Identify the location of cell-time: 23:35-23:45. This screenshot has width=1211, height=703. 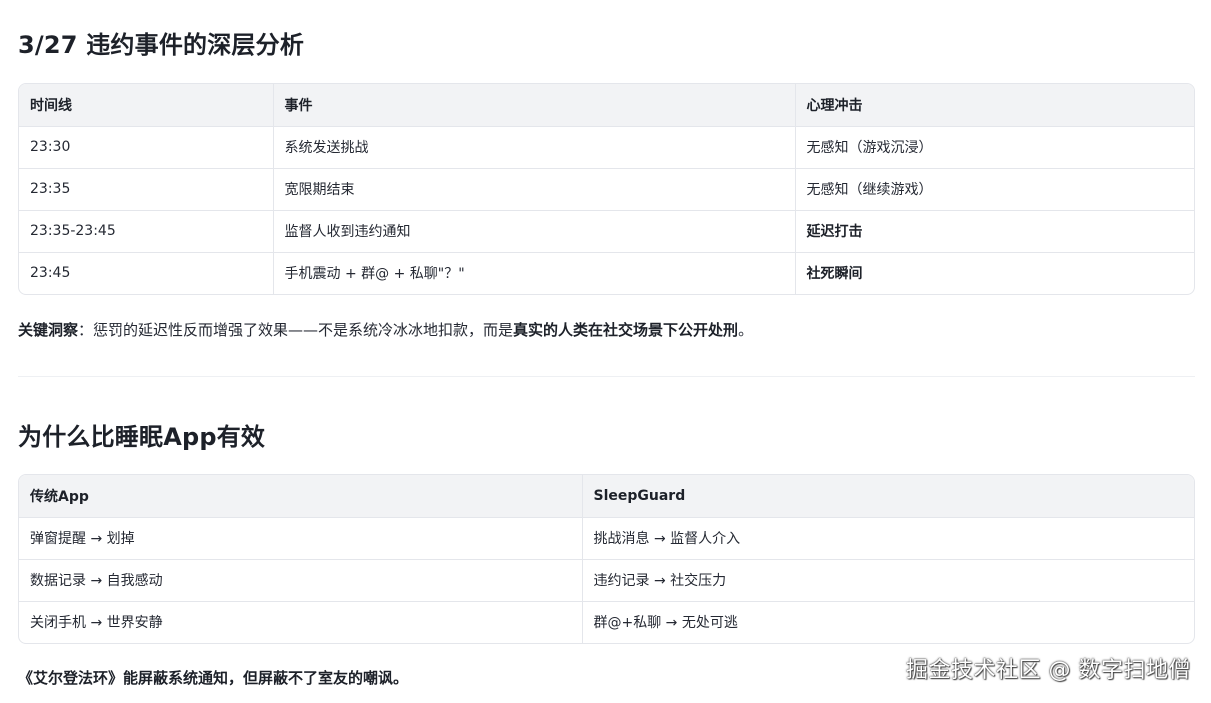
(146, 231).